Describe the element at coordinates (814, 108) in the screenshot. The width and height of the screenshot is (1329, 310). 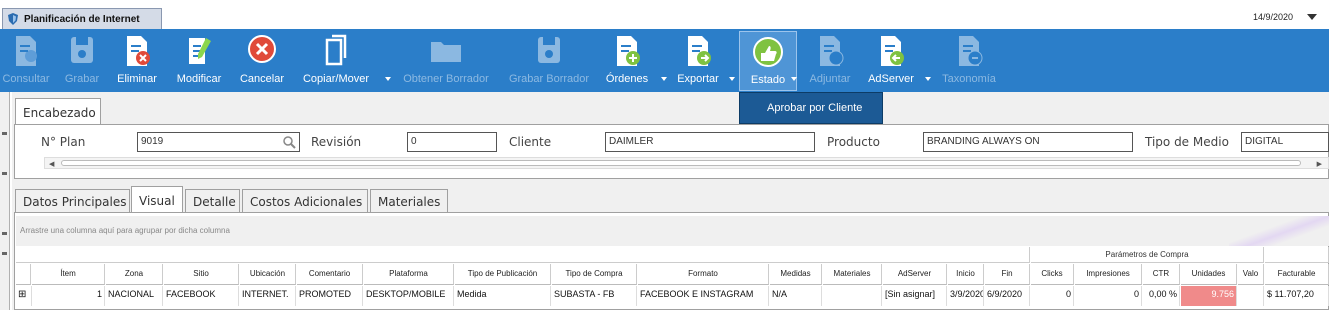
I see `aprobar-por-cliente-item: Aprobar por Cliente` at that location.